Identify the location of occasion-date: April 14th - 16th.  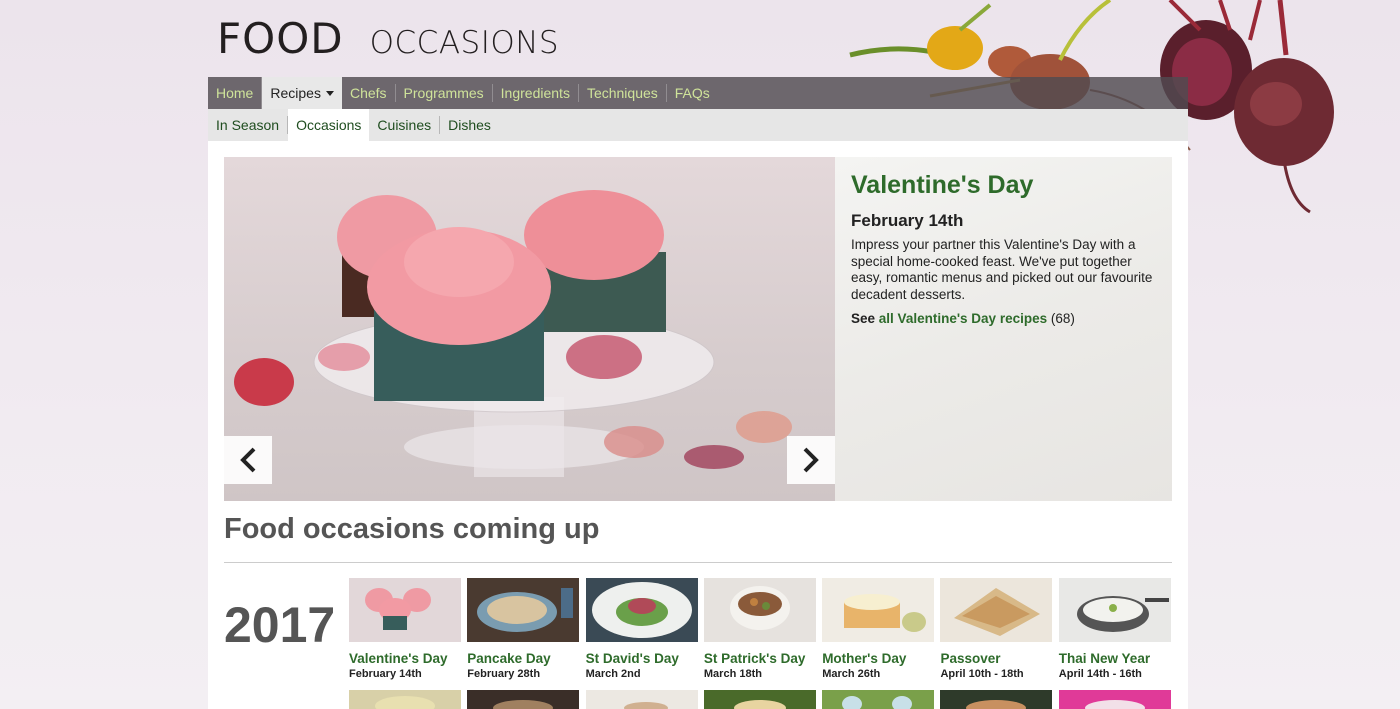
(1100, 674).